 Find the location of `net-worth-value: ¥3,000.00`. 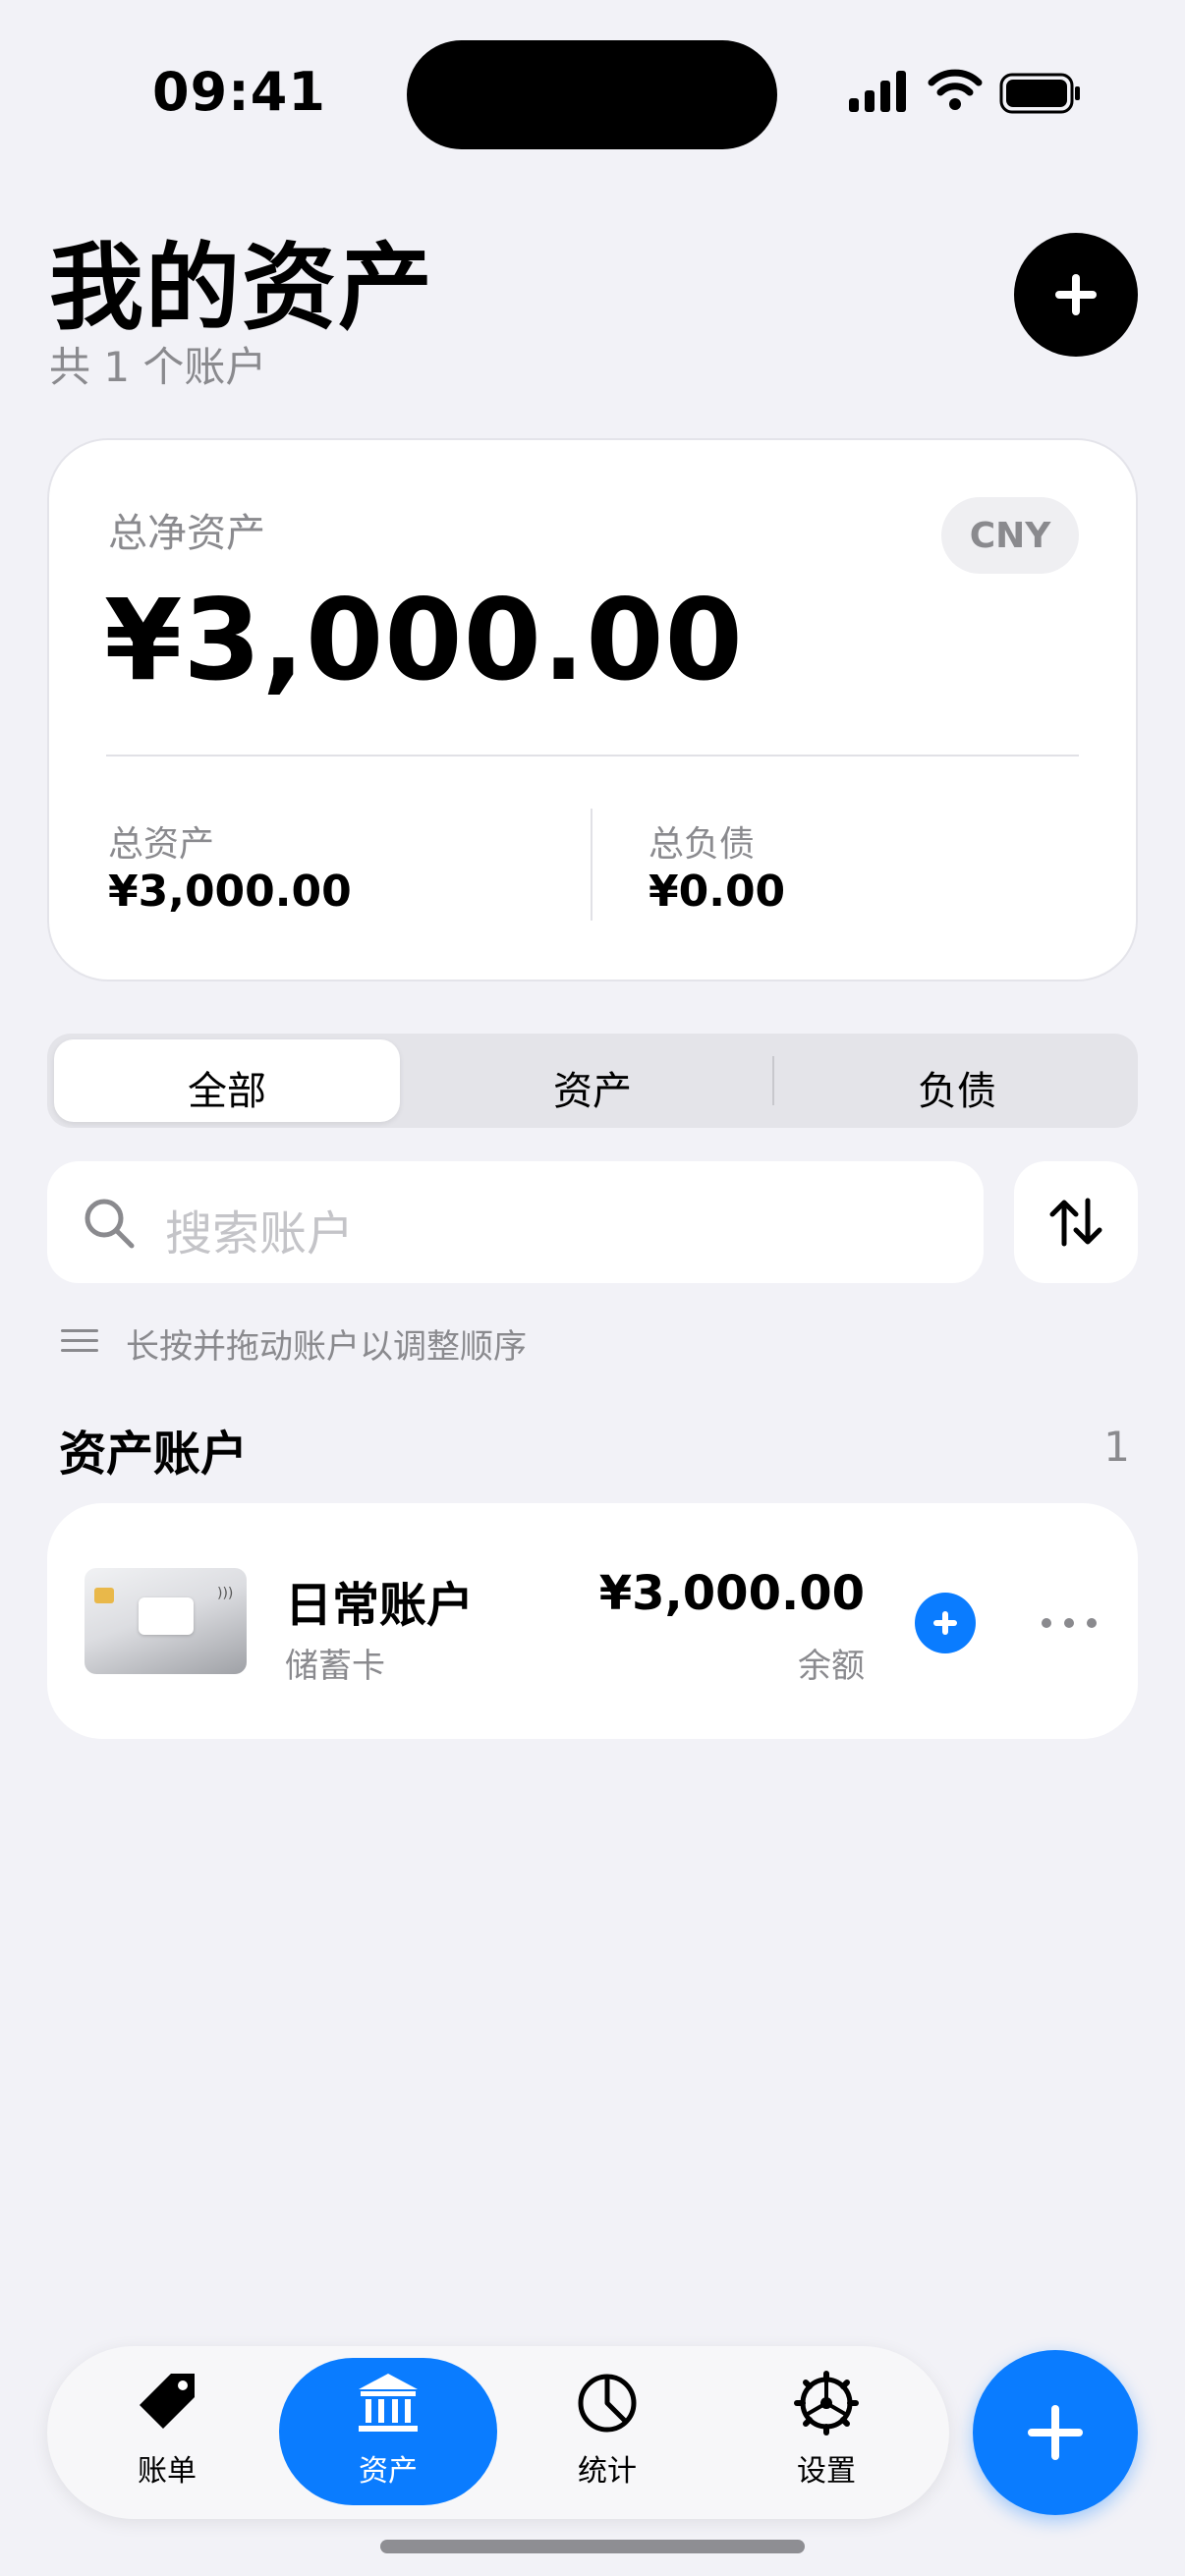

net-worth-value: ¥3,000.00 is located at coordinates (424, 640).